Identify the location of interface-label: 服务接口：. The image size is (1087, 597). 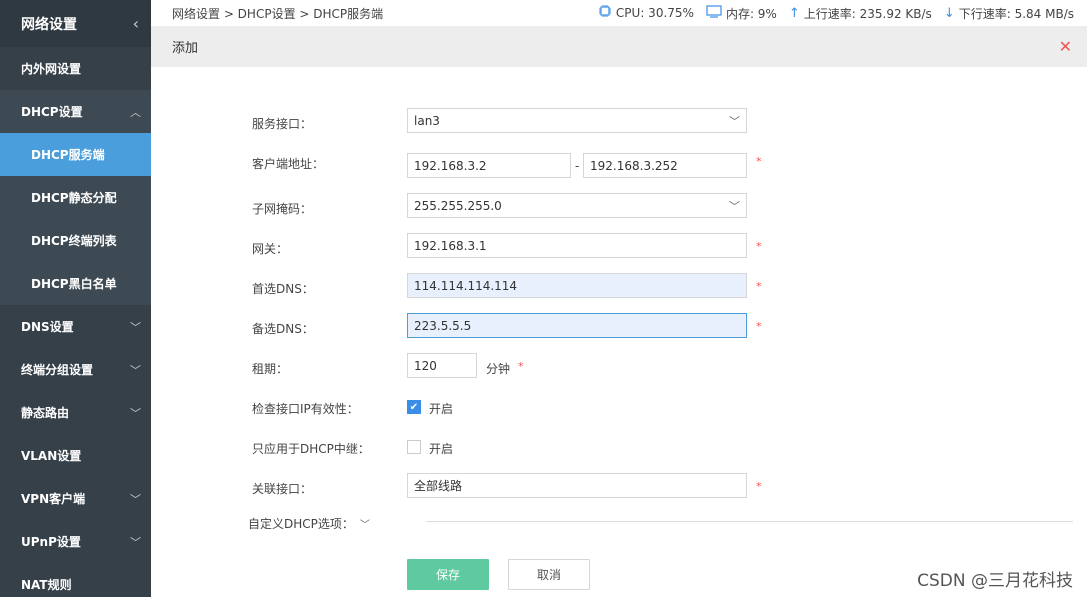
(282, 124).